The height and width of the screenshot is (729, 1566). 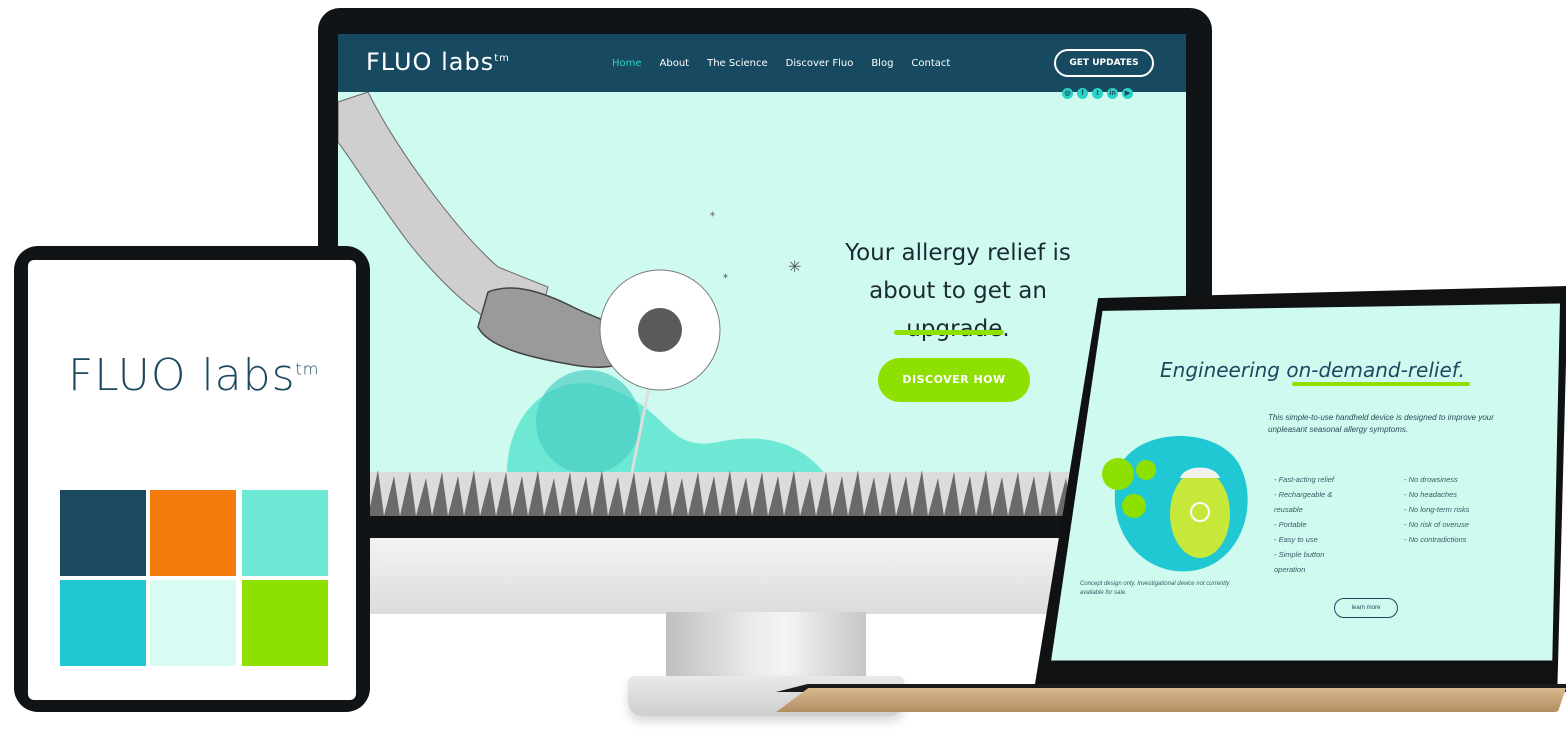 I want to click on hero-line-2: about to get an, so click(x=958, y=291).